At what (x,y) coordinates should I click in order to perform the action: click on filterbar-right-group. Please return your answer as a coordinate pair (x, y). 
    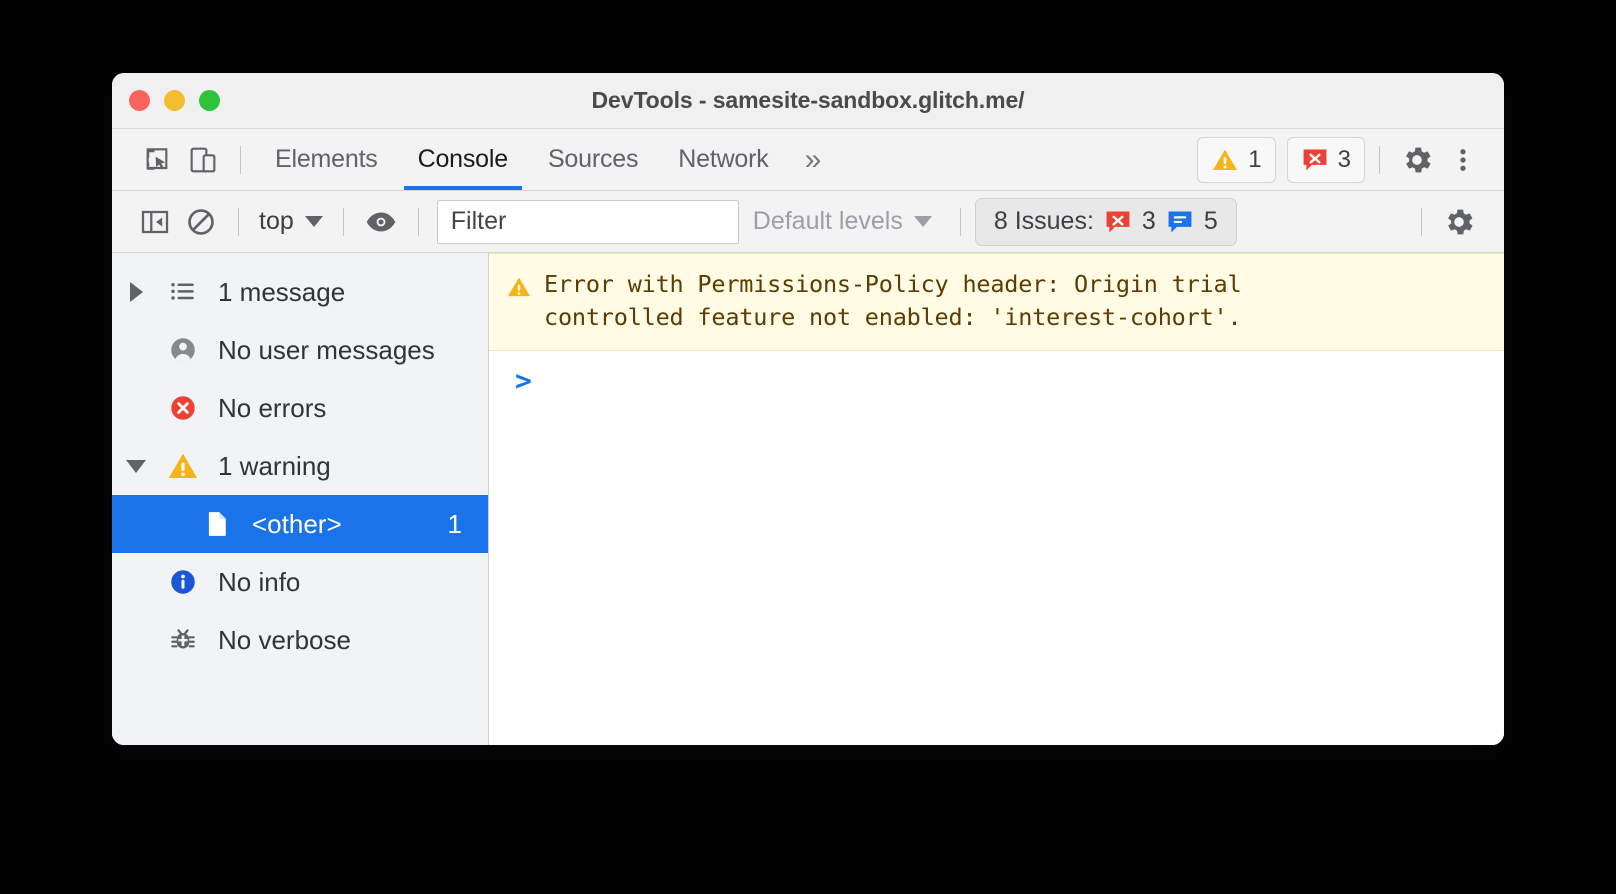
    Looking at the image, I should click on (1455, 222).